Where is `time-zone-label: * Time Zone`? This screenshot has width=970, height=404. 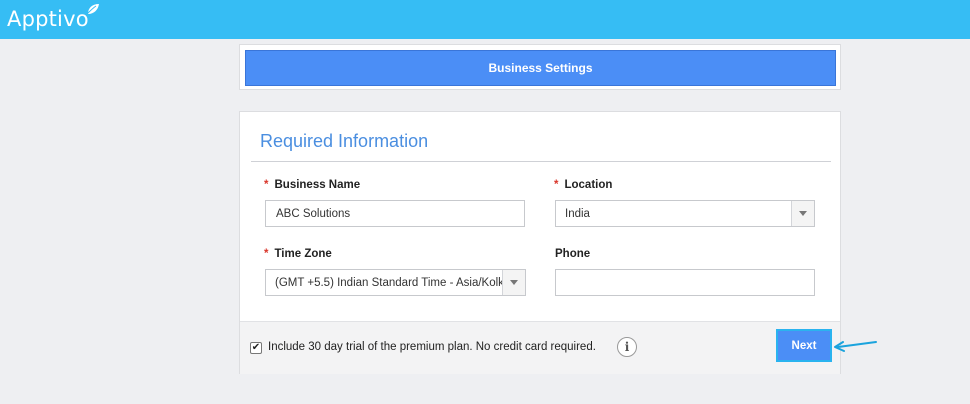 time-zone-label: * Time Zone is located at coordinates (298, 254).